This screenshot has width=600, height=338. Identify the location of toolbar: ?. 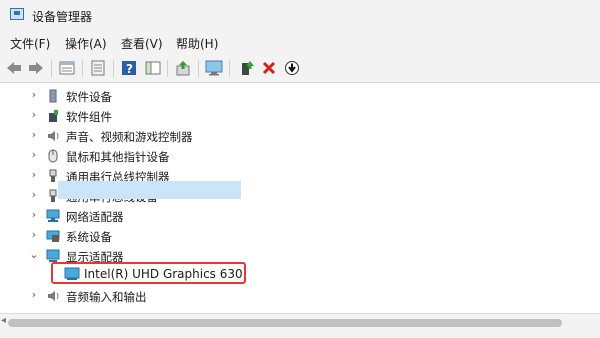
(300, 68).